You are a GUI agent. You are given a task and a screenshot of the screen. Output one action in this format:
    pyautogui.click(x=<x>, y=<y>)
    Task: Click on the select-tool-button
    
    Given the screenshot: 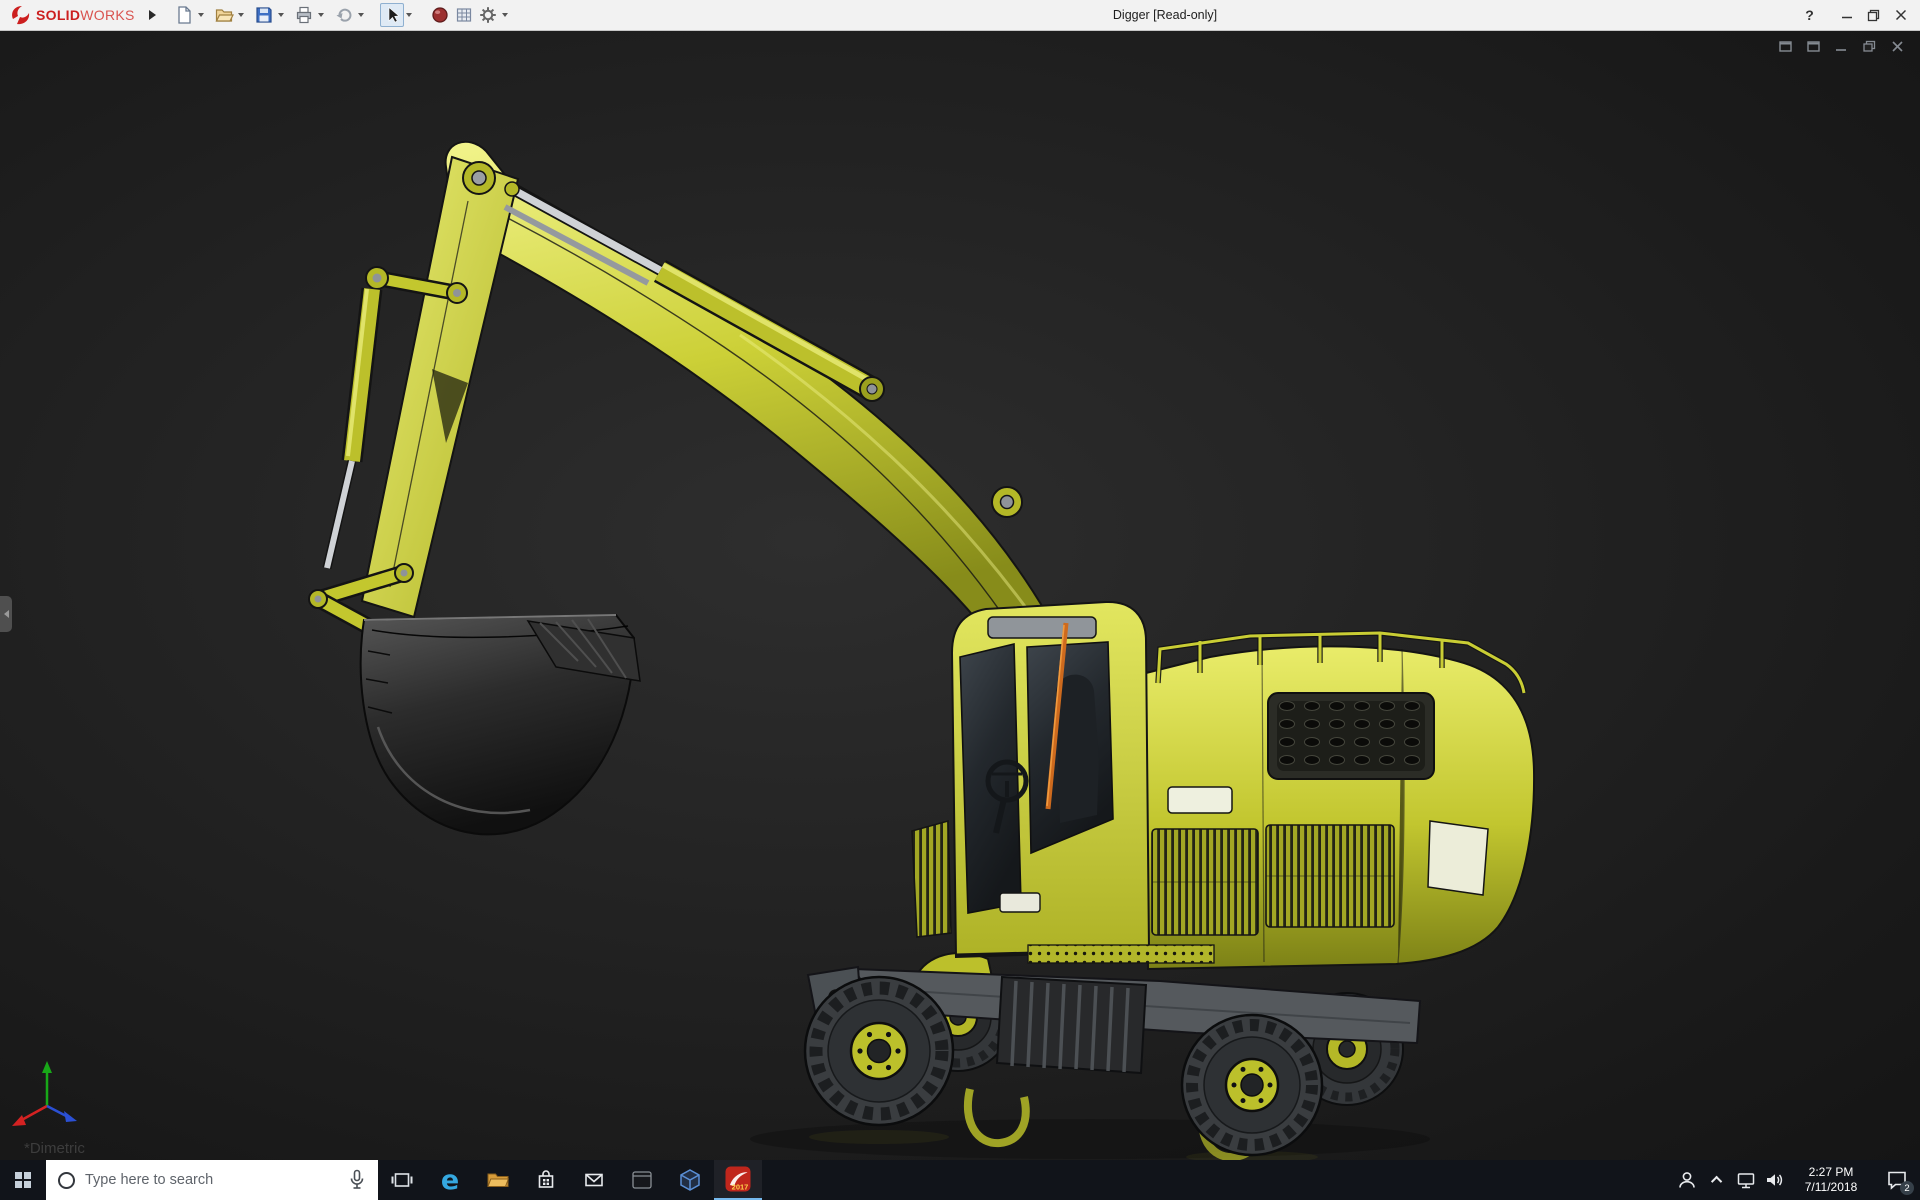 What is the action you would take?
    pyautogui.click(x=391, y=15)
    